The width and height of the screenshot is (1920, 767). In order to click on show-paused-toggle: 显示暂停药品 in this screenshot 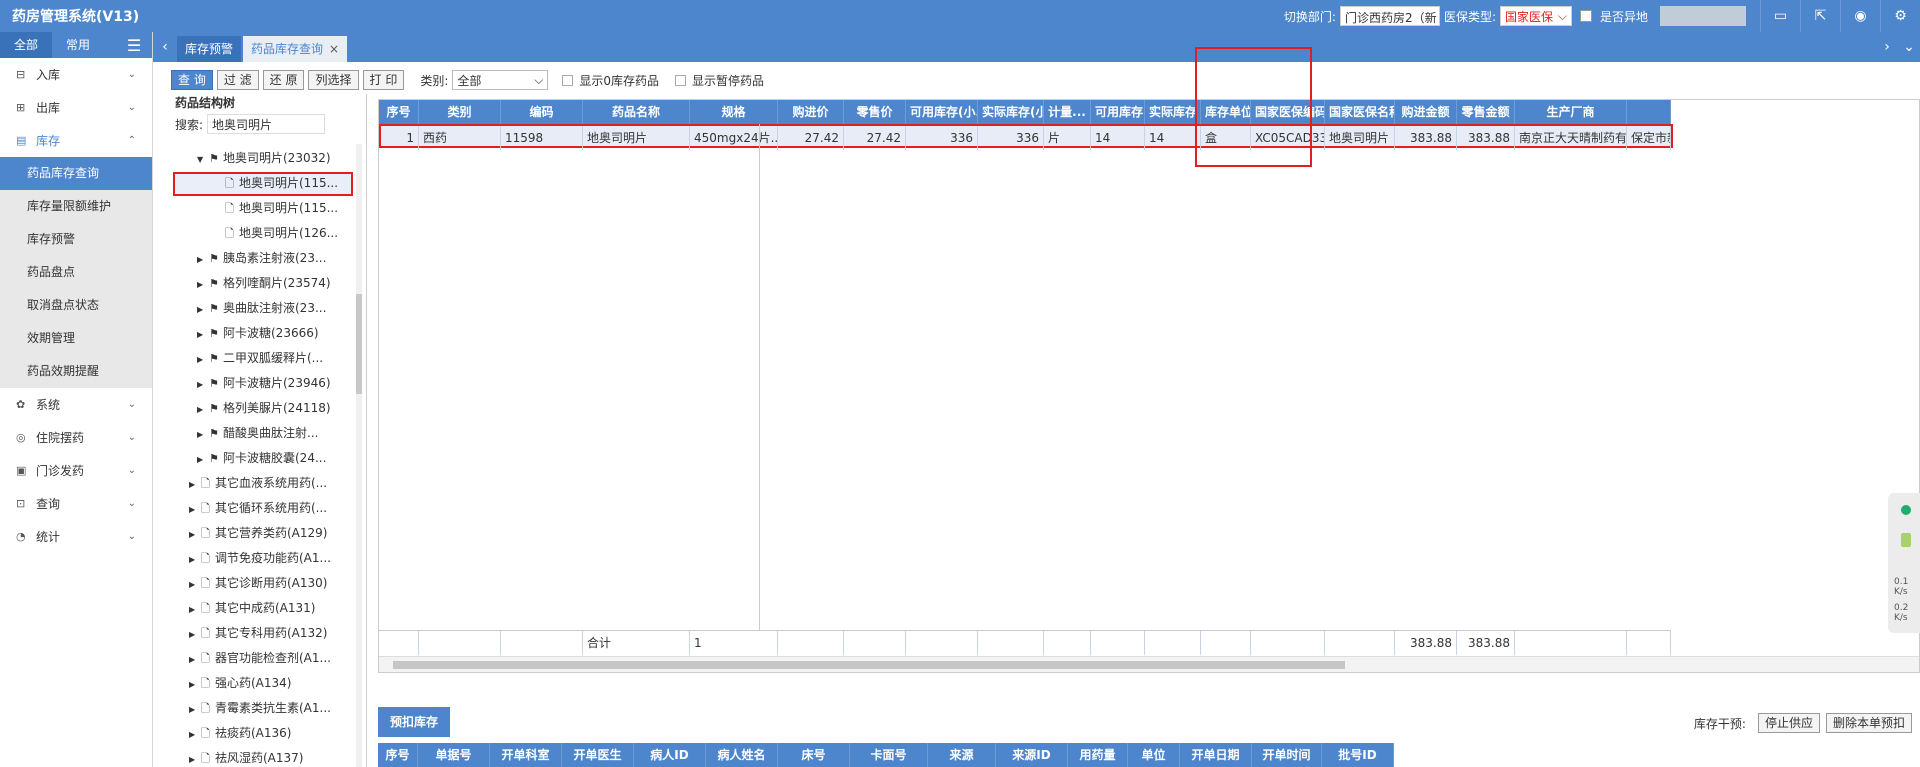, I will do `click(719, 80)`.